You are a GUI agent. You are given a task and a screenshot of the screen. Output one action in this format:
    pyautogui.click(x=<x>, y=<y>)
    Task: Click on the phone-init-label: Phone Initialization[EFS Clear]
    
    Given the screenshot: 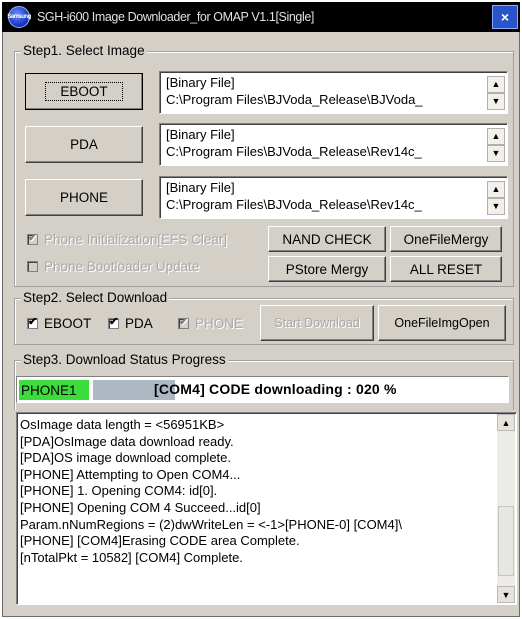 What is the action you would take?
    pyautogui.click(x=136, y=239)
    